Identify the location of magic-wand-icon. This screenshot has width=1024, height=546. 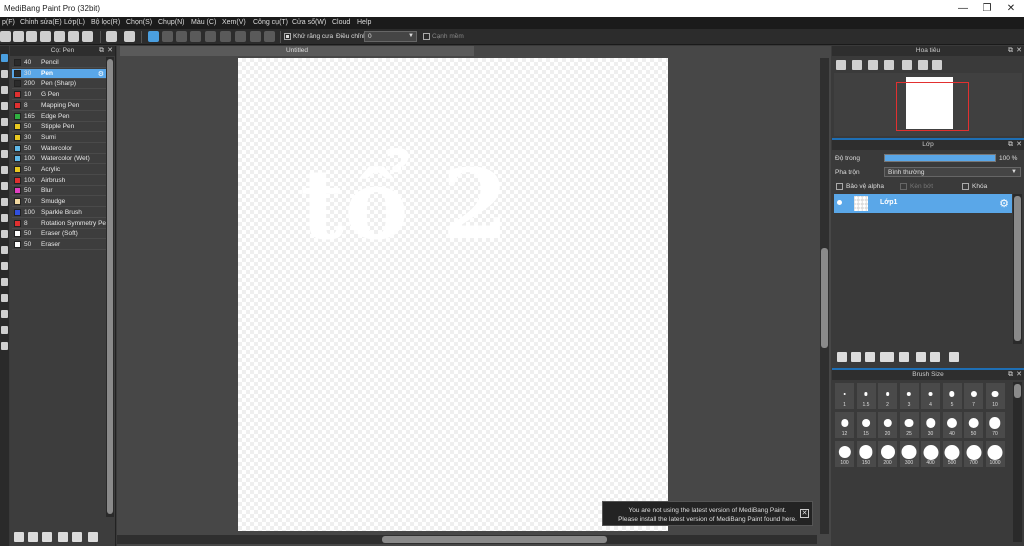
(4, 186).